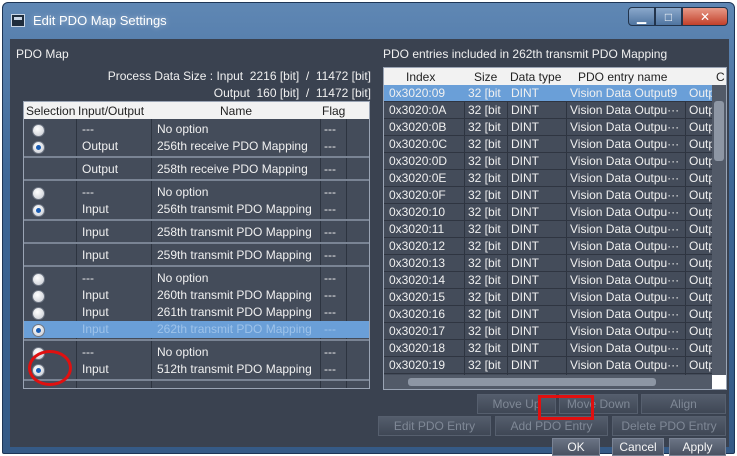  Describe the element at coordinates (196, 146) in the screenshot. I see `pdo-map-row: Output 256th receive PDO Mapping ---` at that location.